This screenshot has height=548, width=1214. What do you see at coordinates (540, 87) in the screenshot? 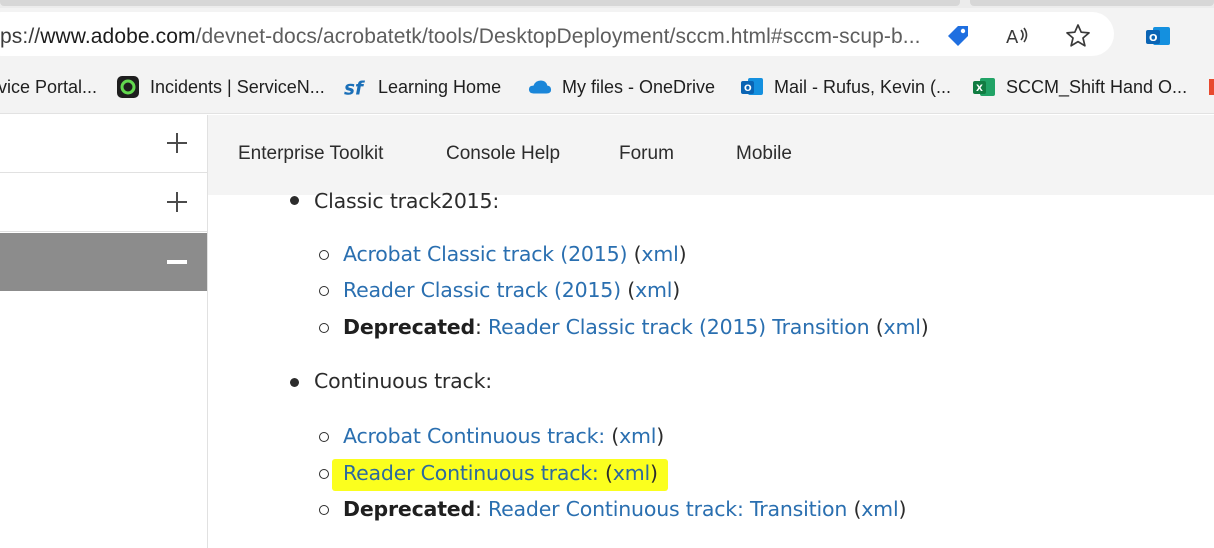
I see `onedrive-icon` at bounding box center [540, 87].